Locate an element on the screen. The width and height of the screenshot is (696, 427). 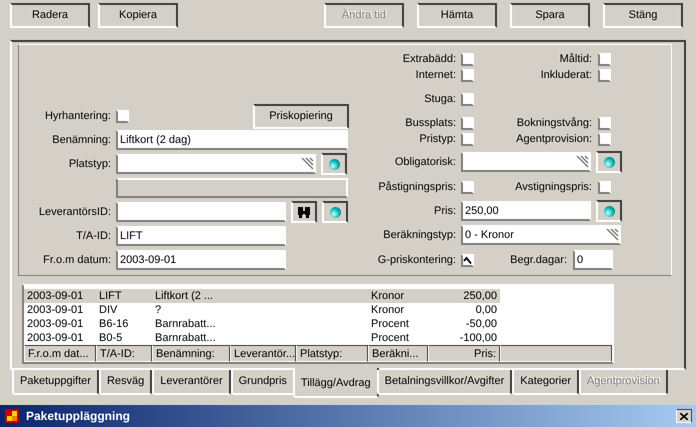
field-label: Benämning: is located at coordinates (81, 140).